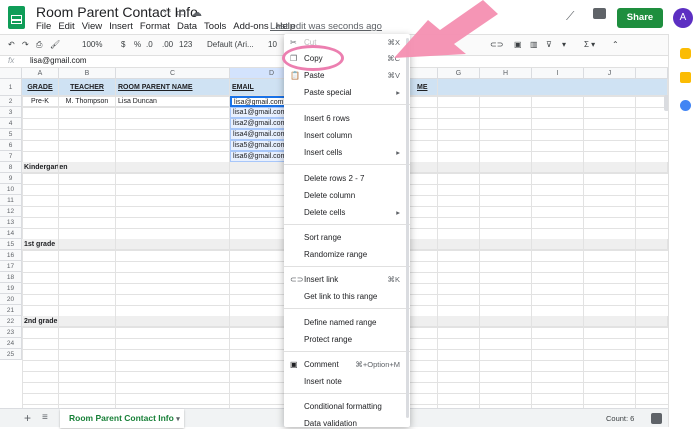  What do you see at coordinates (45, 417) in the screenshot?
I see `all-sheets-icon: ≡` at bounding box center [45, 417].